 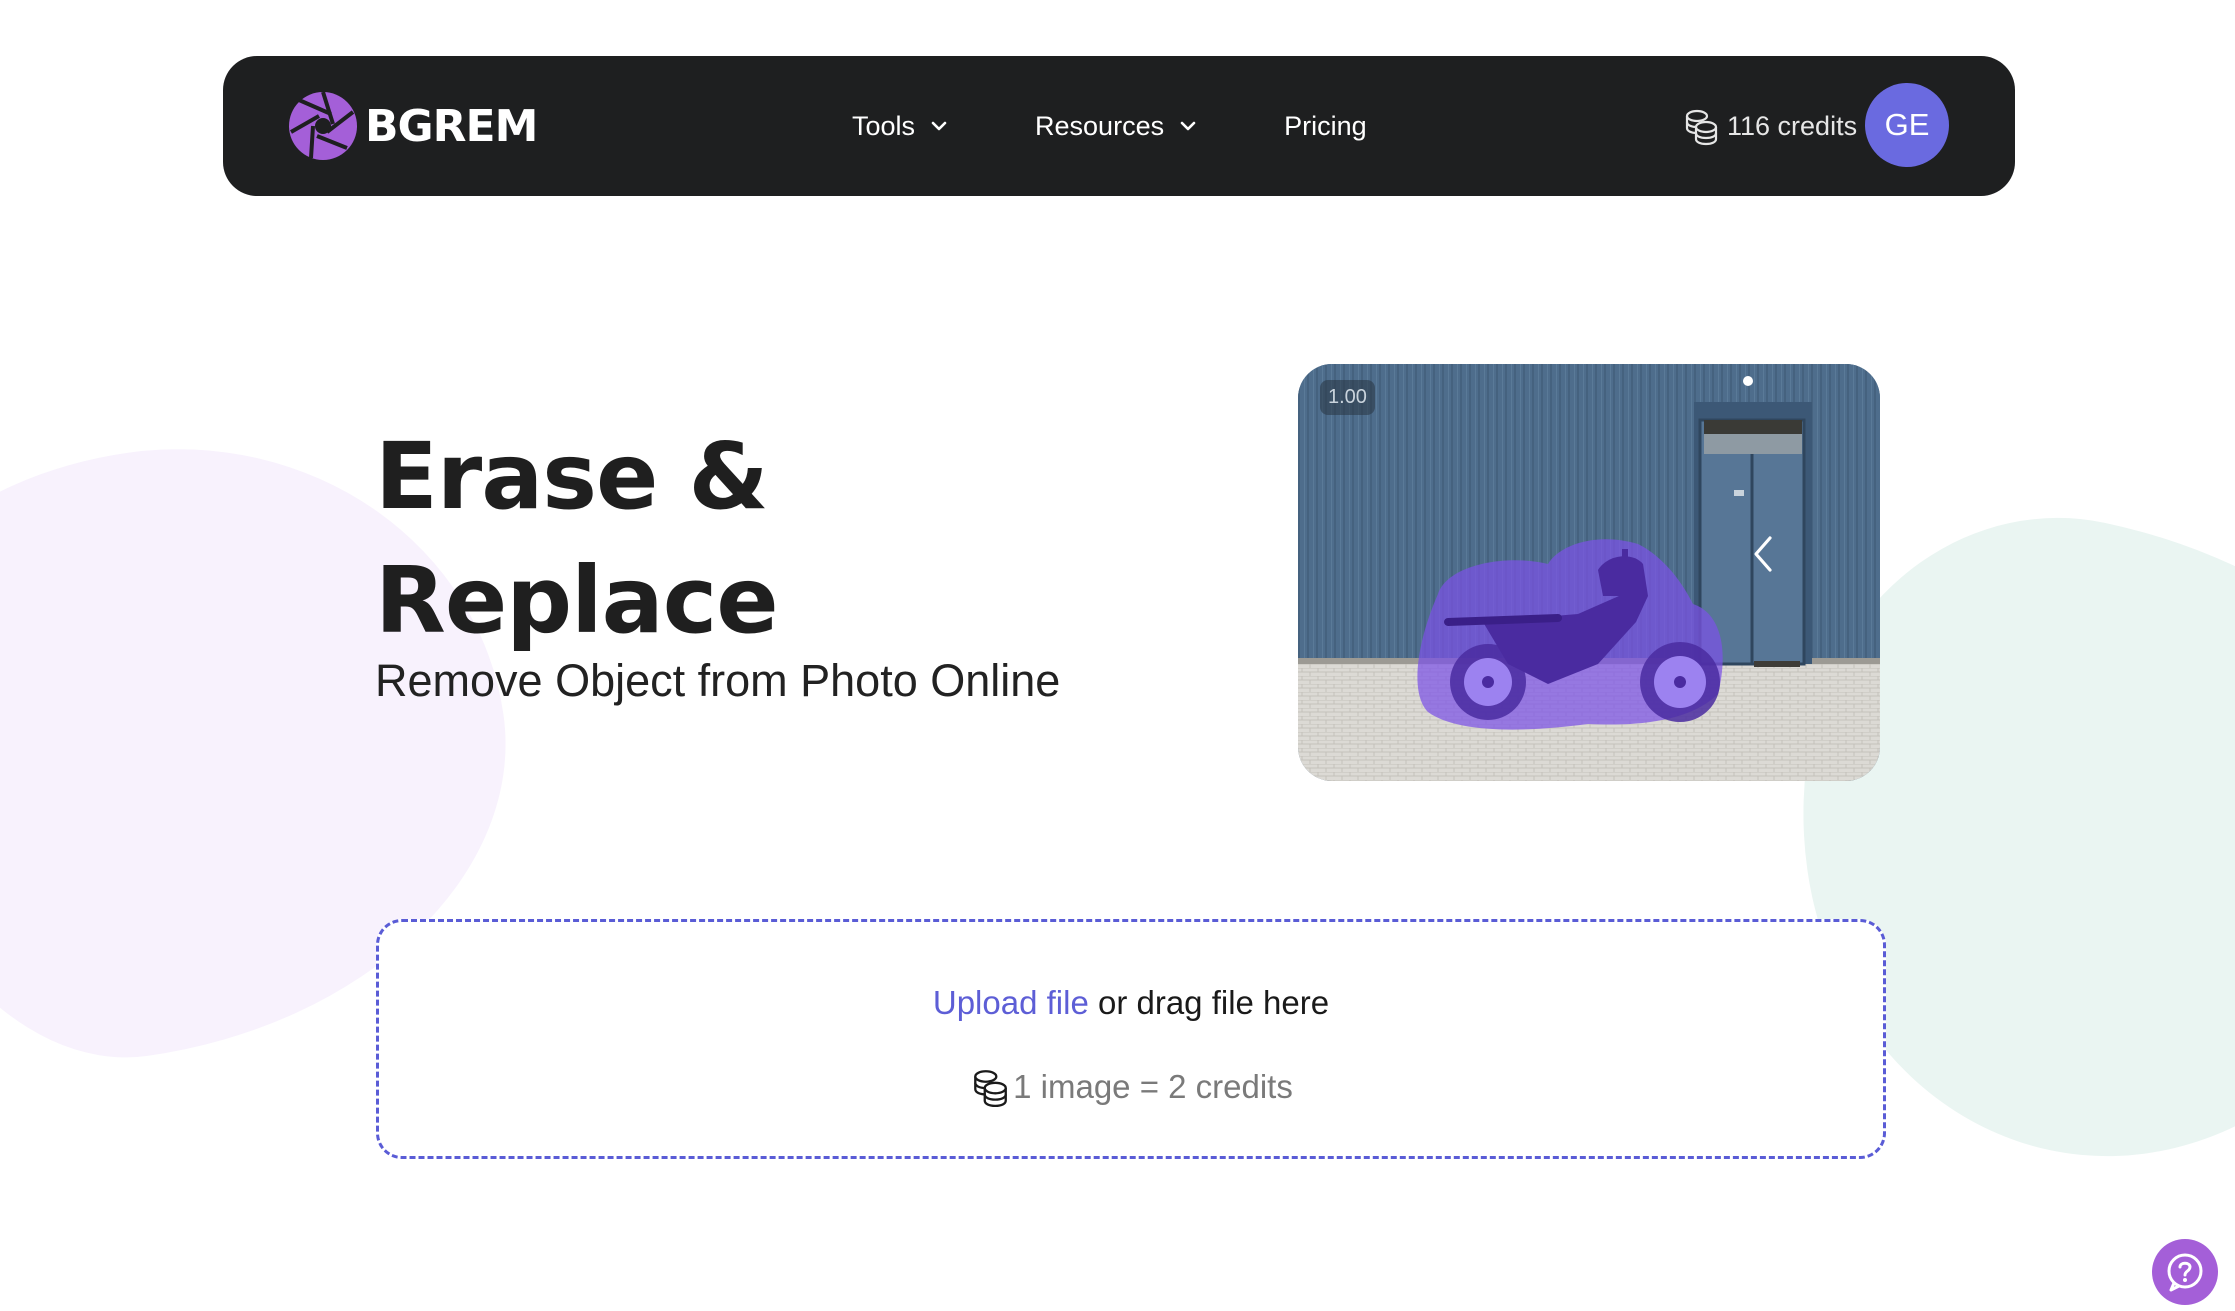 I want to click on motorcycle-scene-image, so click(x=1589, y=572).